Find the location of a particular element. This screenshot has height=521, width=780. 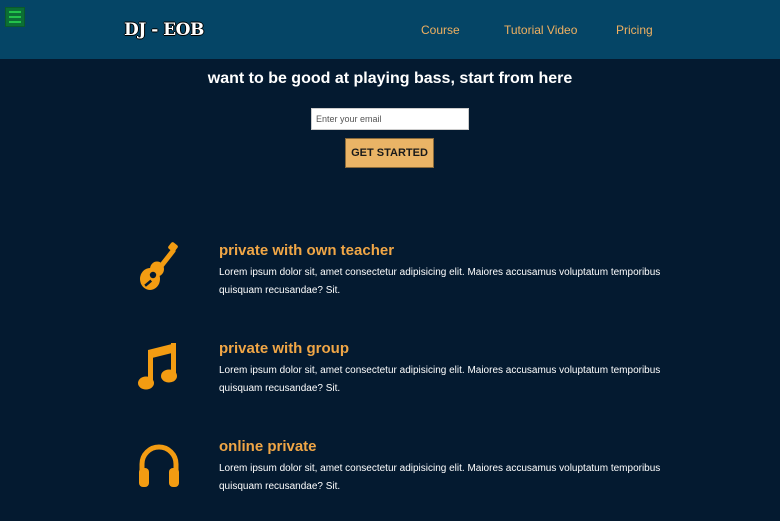

feature-title: private with own teacher is located at coordinates (307, 250).